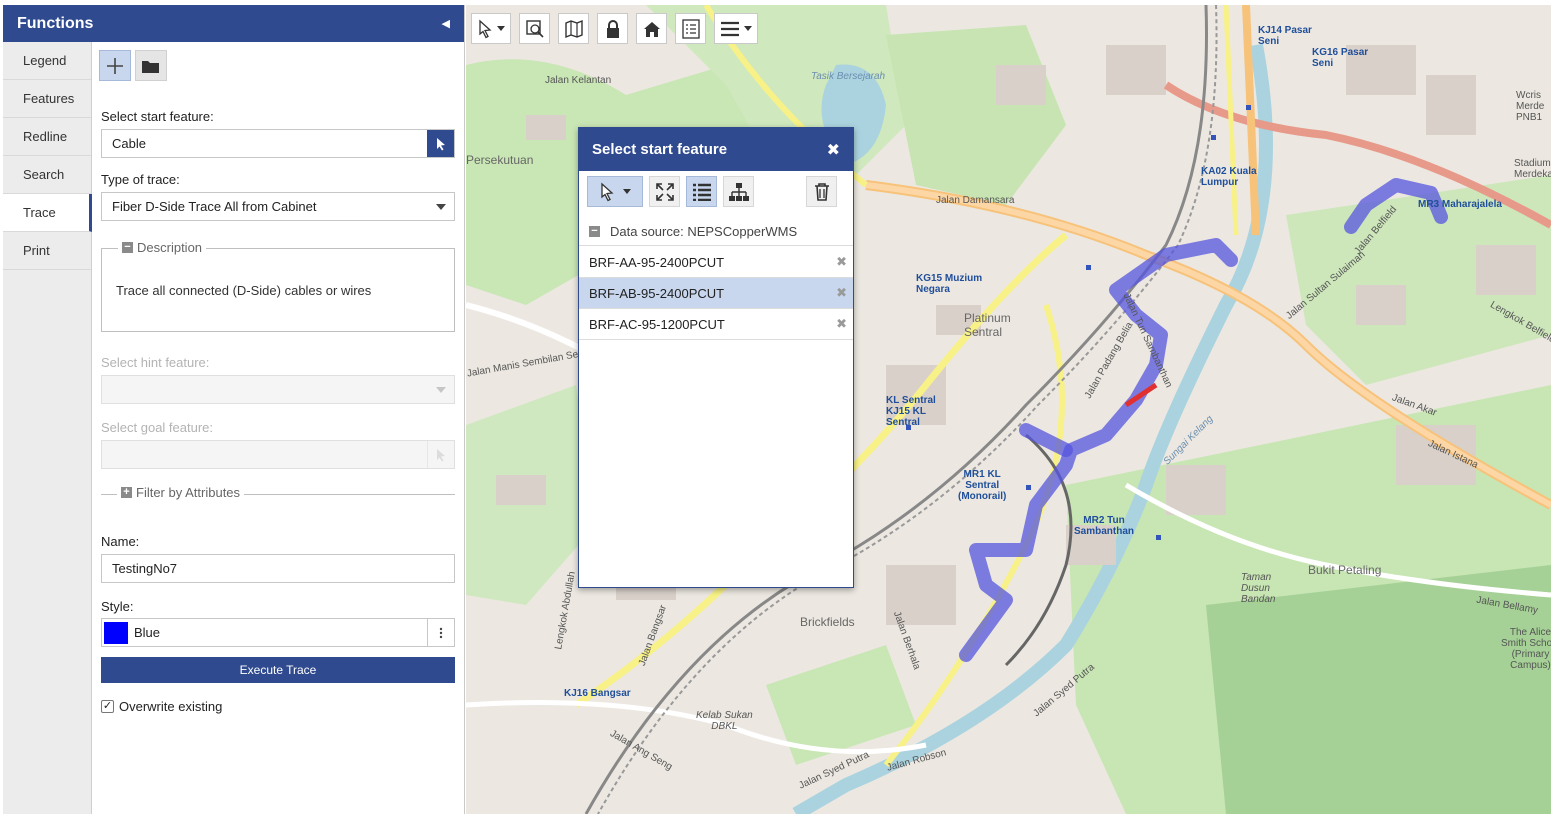 The width and height of the screenshot is (1551, 814). I want to click on start-feature-value: Cable, so click(129, 143).